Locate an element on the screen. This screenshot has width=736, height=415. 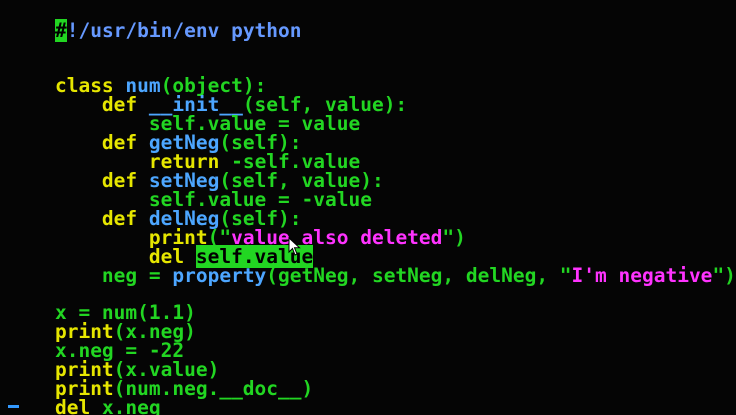
code-line-1: #!/usr/bin/env python is located at coordinates (155, 22).